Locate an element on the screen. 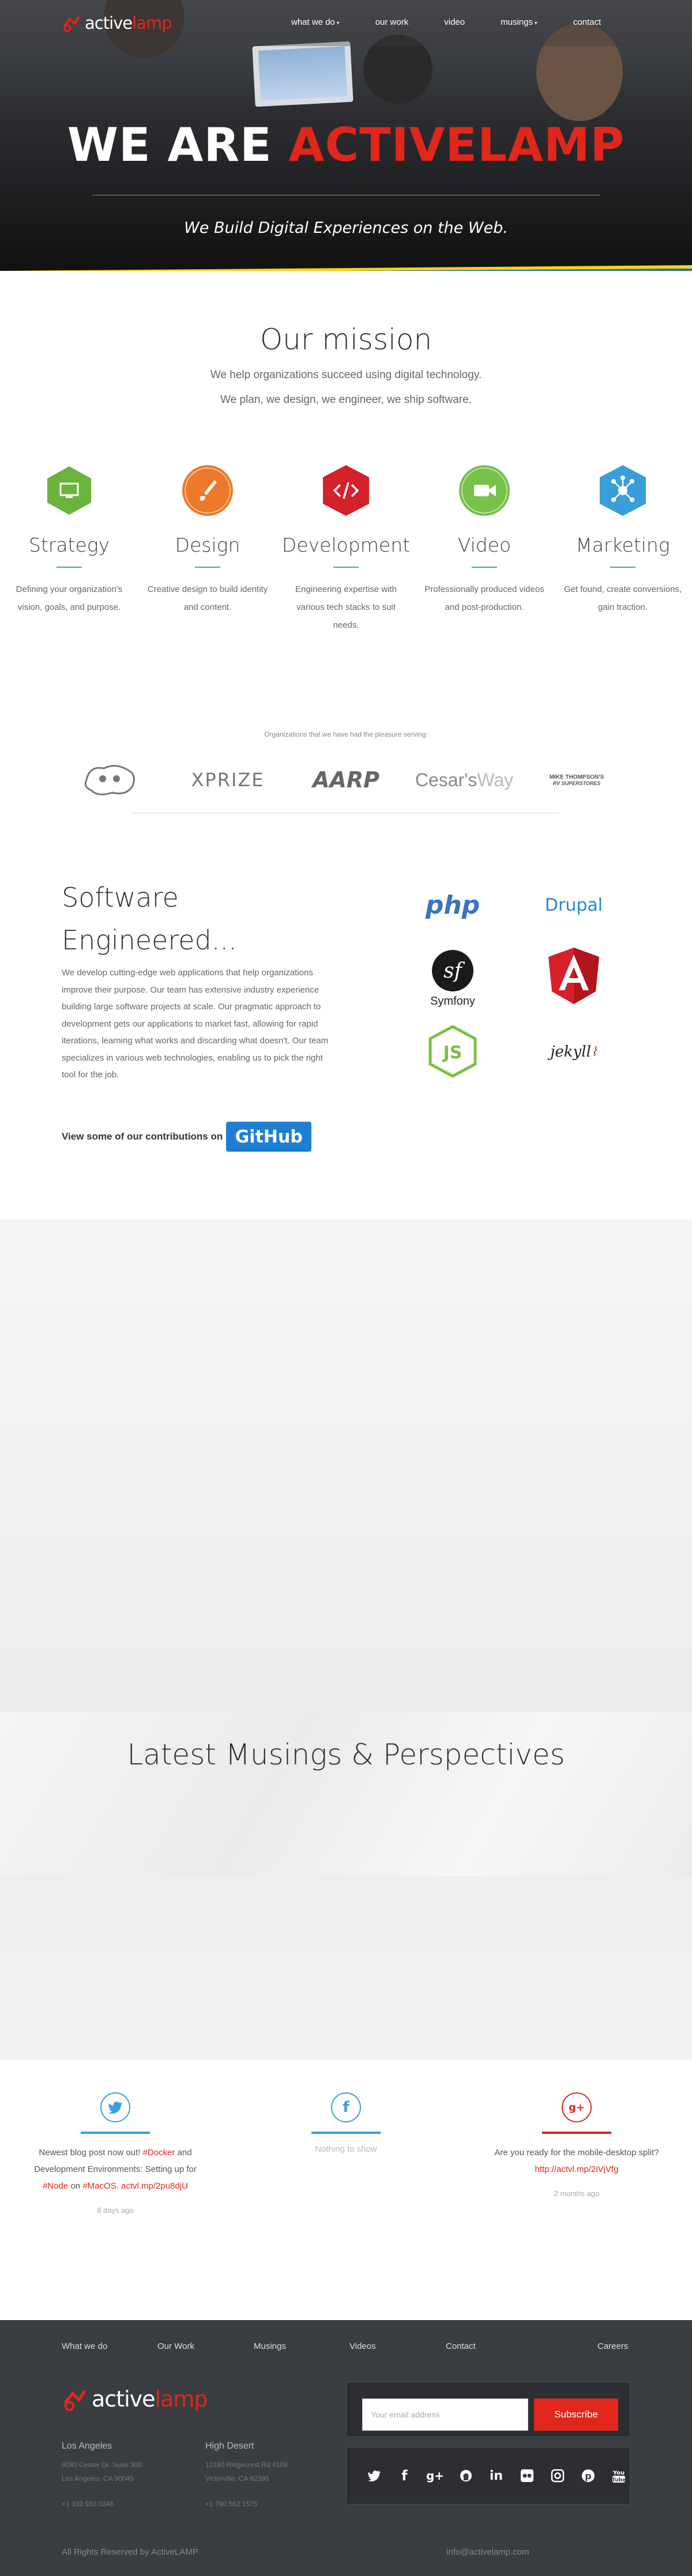 The image size is (692, 2576). jekyll-label: jekyll is located at coordinates (570, 1052).